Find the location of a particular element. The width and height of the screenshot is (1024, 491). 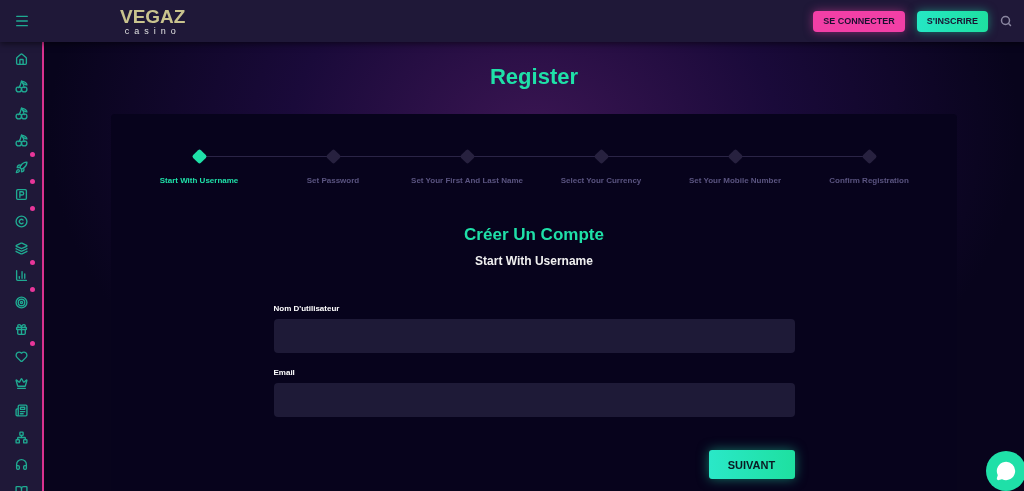

step-label: Start With Username is located at coordinates (199, 180).